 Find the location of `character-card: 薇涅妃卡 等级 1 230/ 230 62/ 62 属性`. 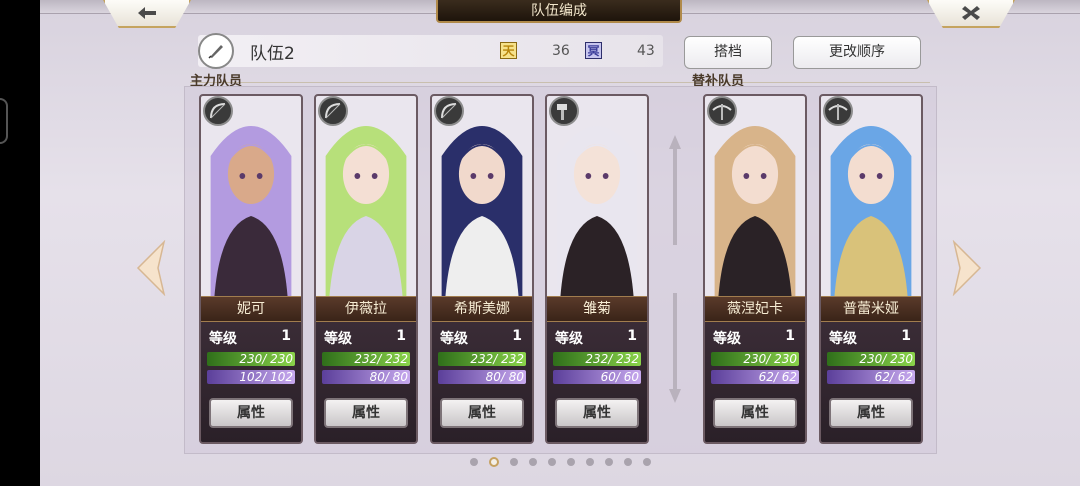

character-card: 薇涅妃卡 等级 1 230/ 230 62/ 62 属性 is located at coordinates (755, 269).